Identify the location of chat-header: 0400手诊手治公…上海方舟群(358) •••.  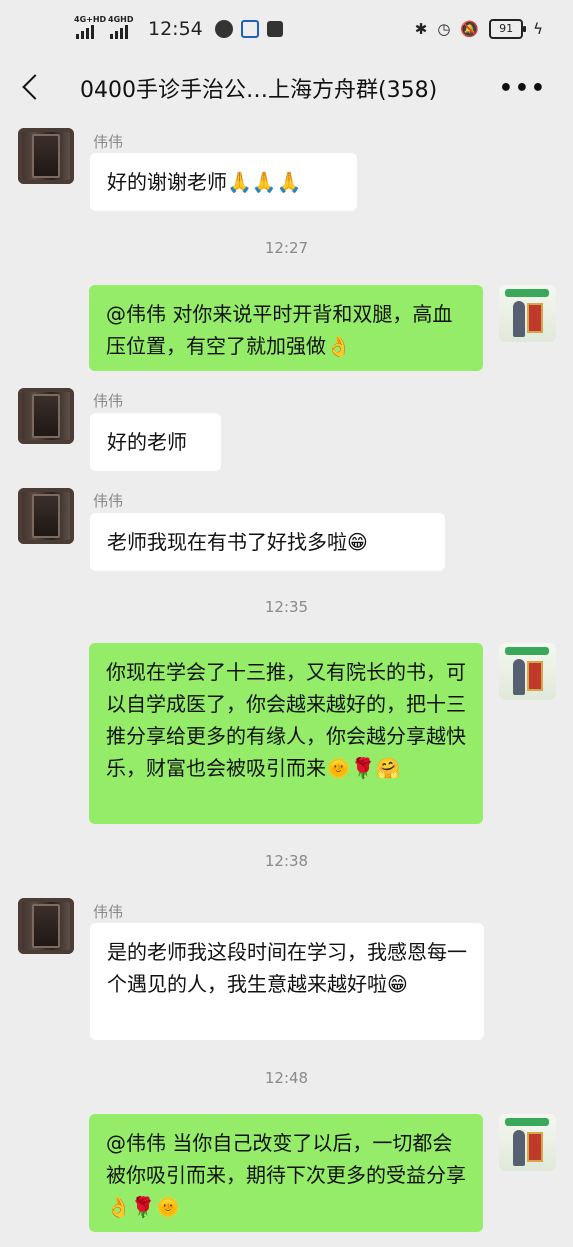
(286, 87).